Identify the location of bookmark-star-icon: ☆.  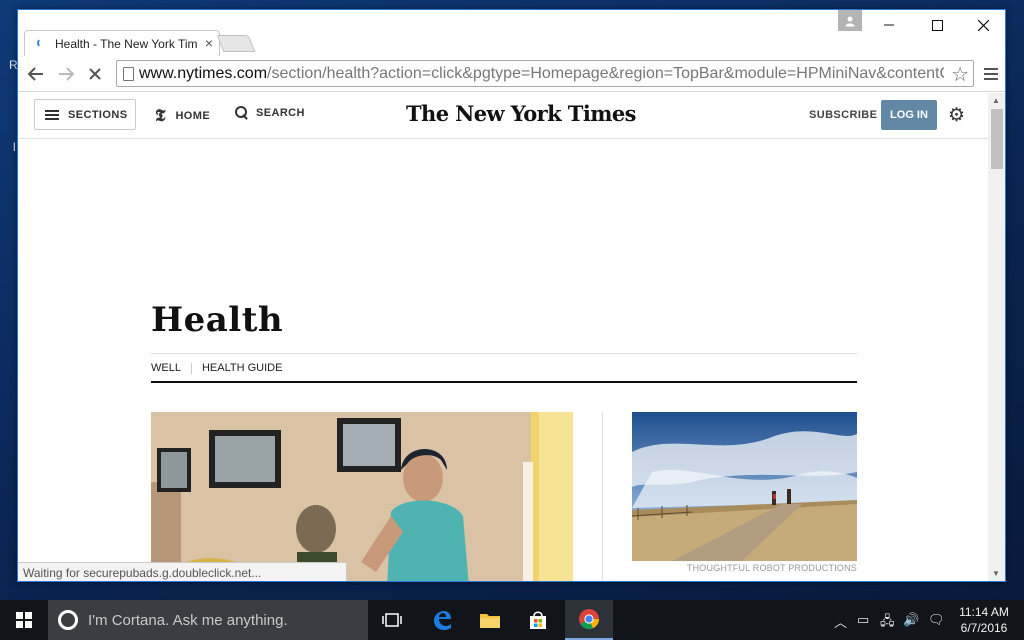
(960, 74).